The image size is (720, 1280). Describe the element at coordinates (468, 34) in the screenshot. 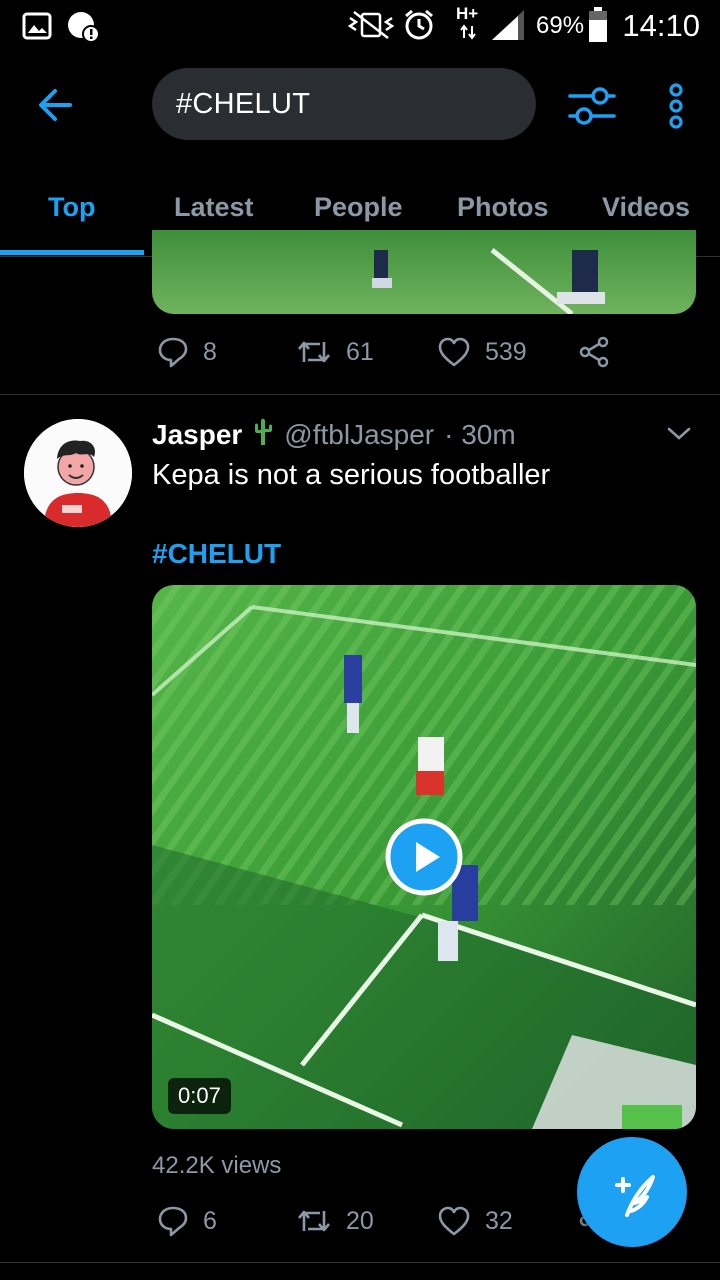

I see `data-arrows-icon` at that location.